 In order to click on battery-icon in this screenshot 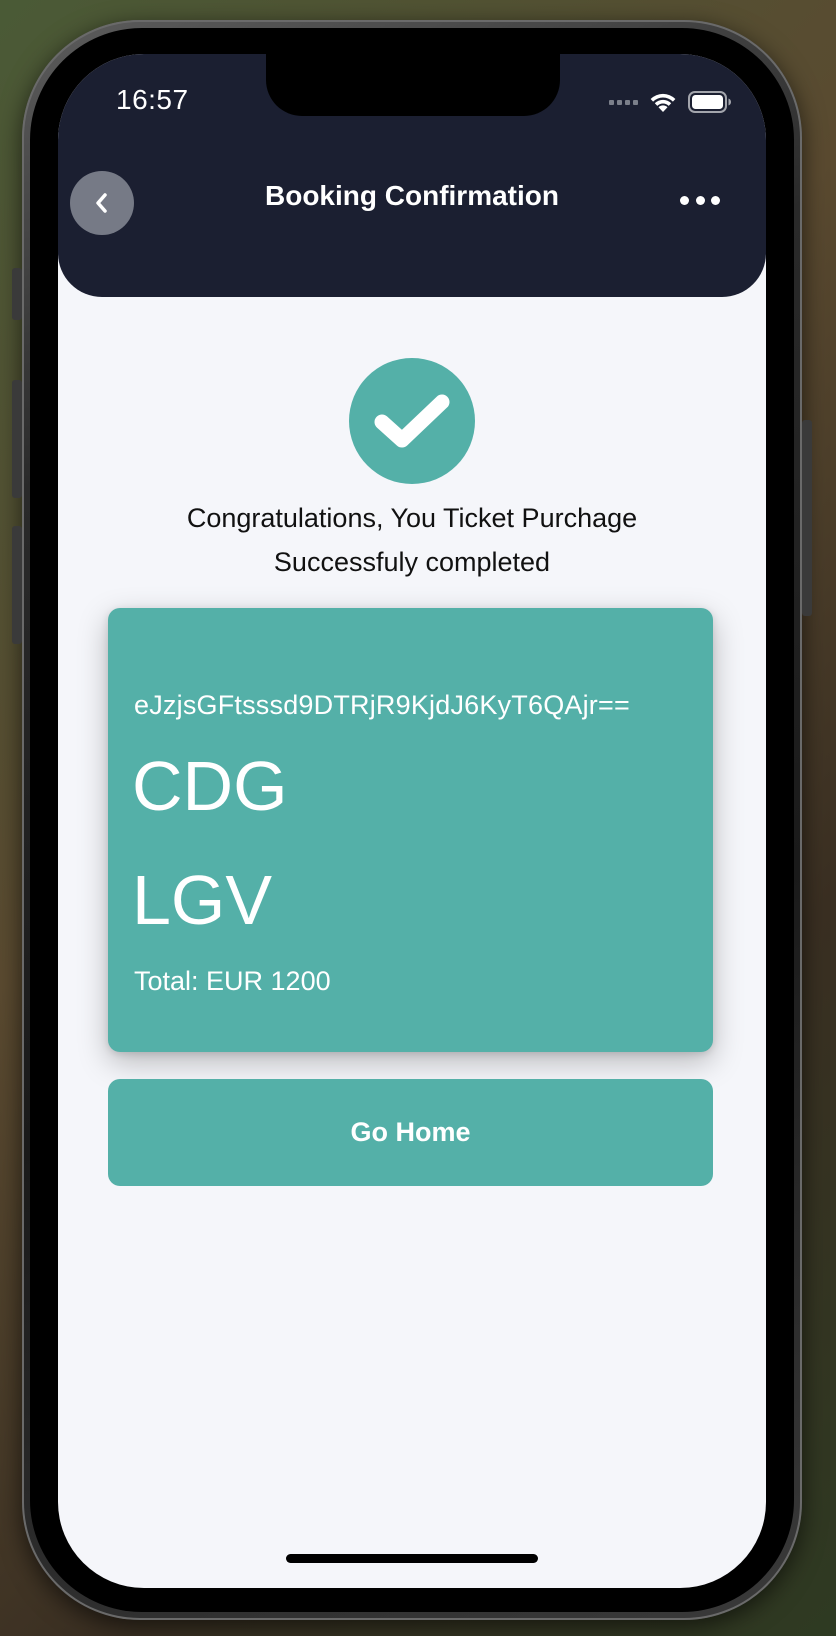, I will do `click(709, 102)`.